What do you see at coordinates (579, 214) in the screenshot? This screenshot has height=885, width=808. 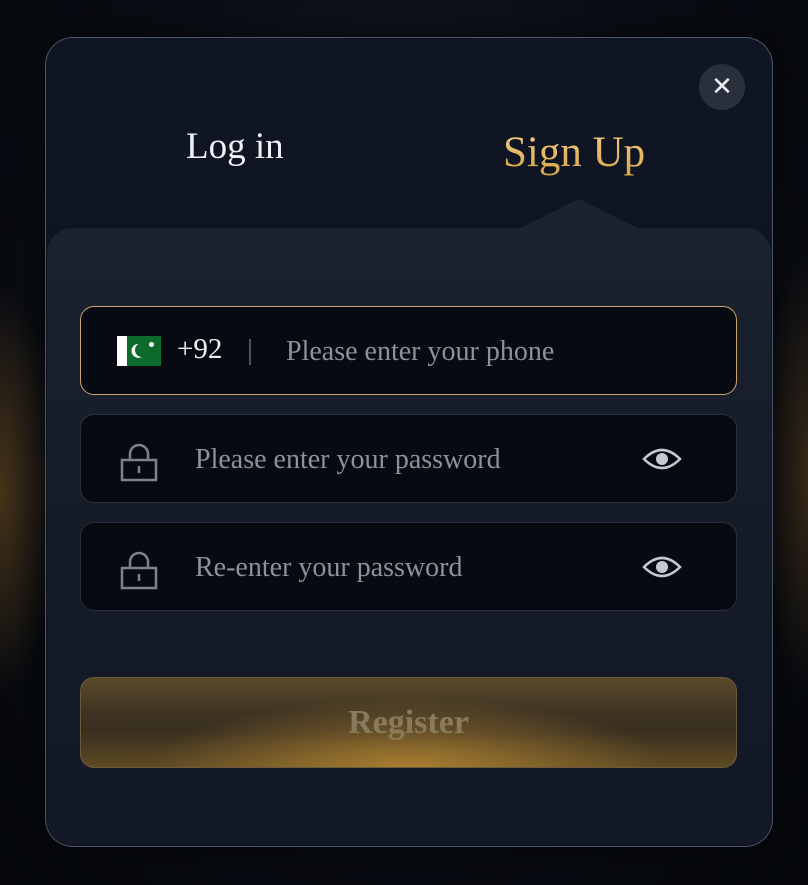 I see `active-tab-indicator` at bounding box center [579, 214].